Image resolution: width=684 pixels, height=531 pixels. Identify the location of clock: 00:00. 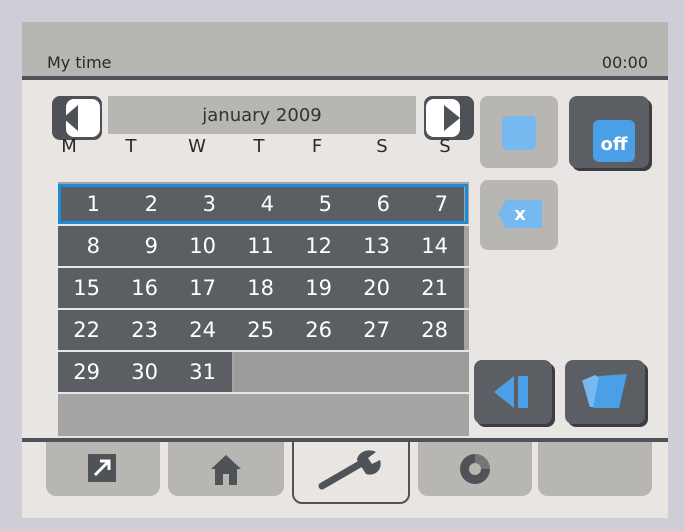
(624, 62).